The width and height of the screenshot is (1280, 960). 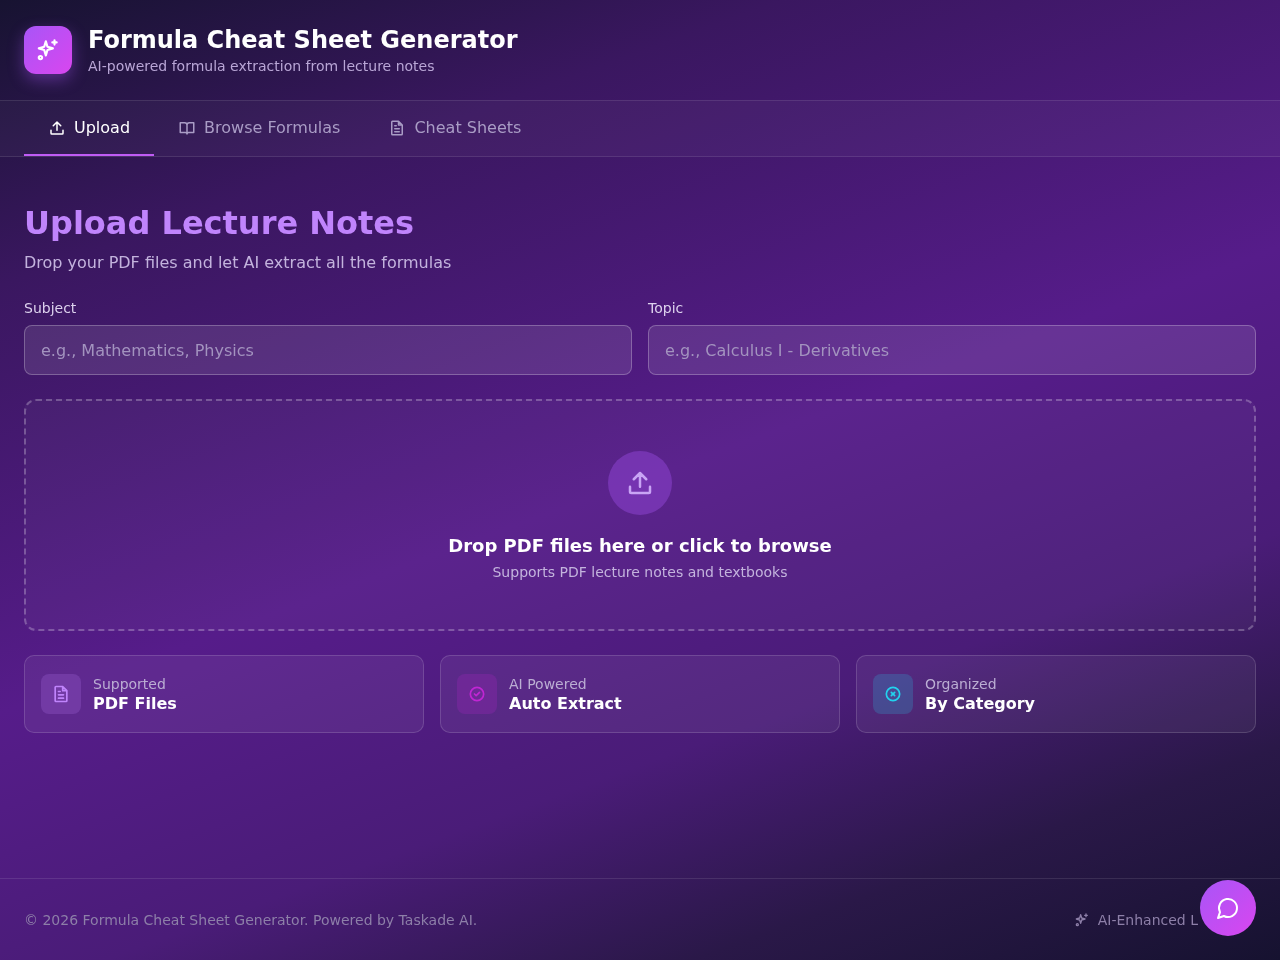 I want to click on feature-caption: Supported, so click(x=130, y=683).